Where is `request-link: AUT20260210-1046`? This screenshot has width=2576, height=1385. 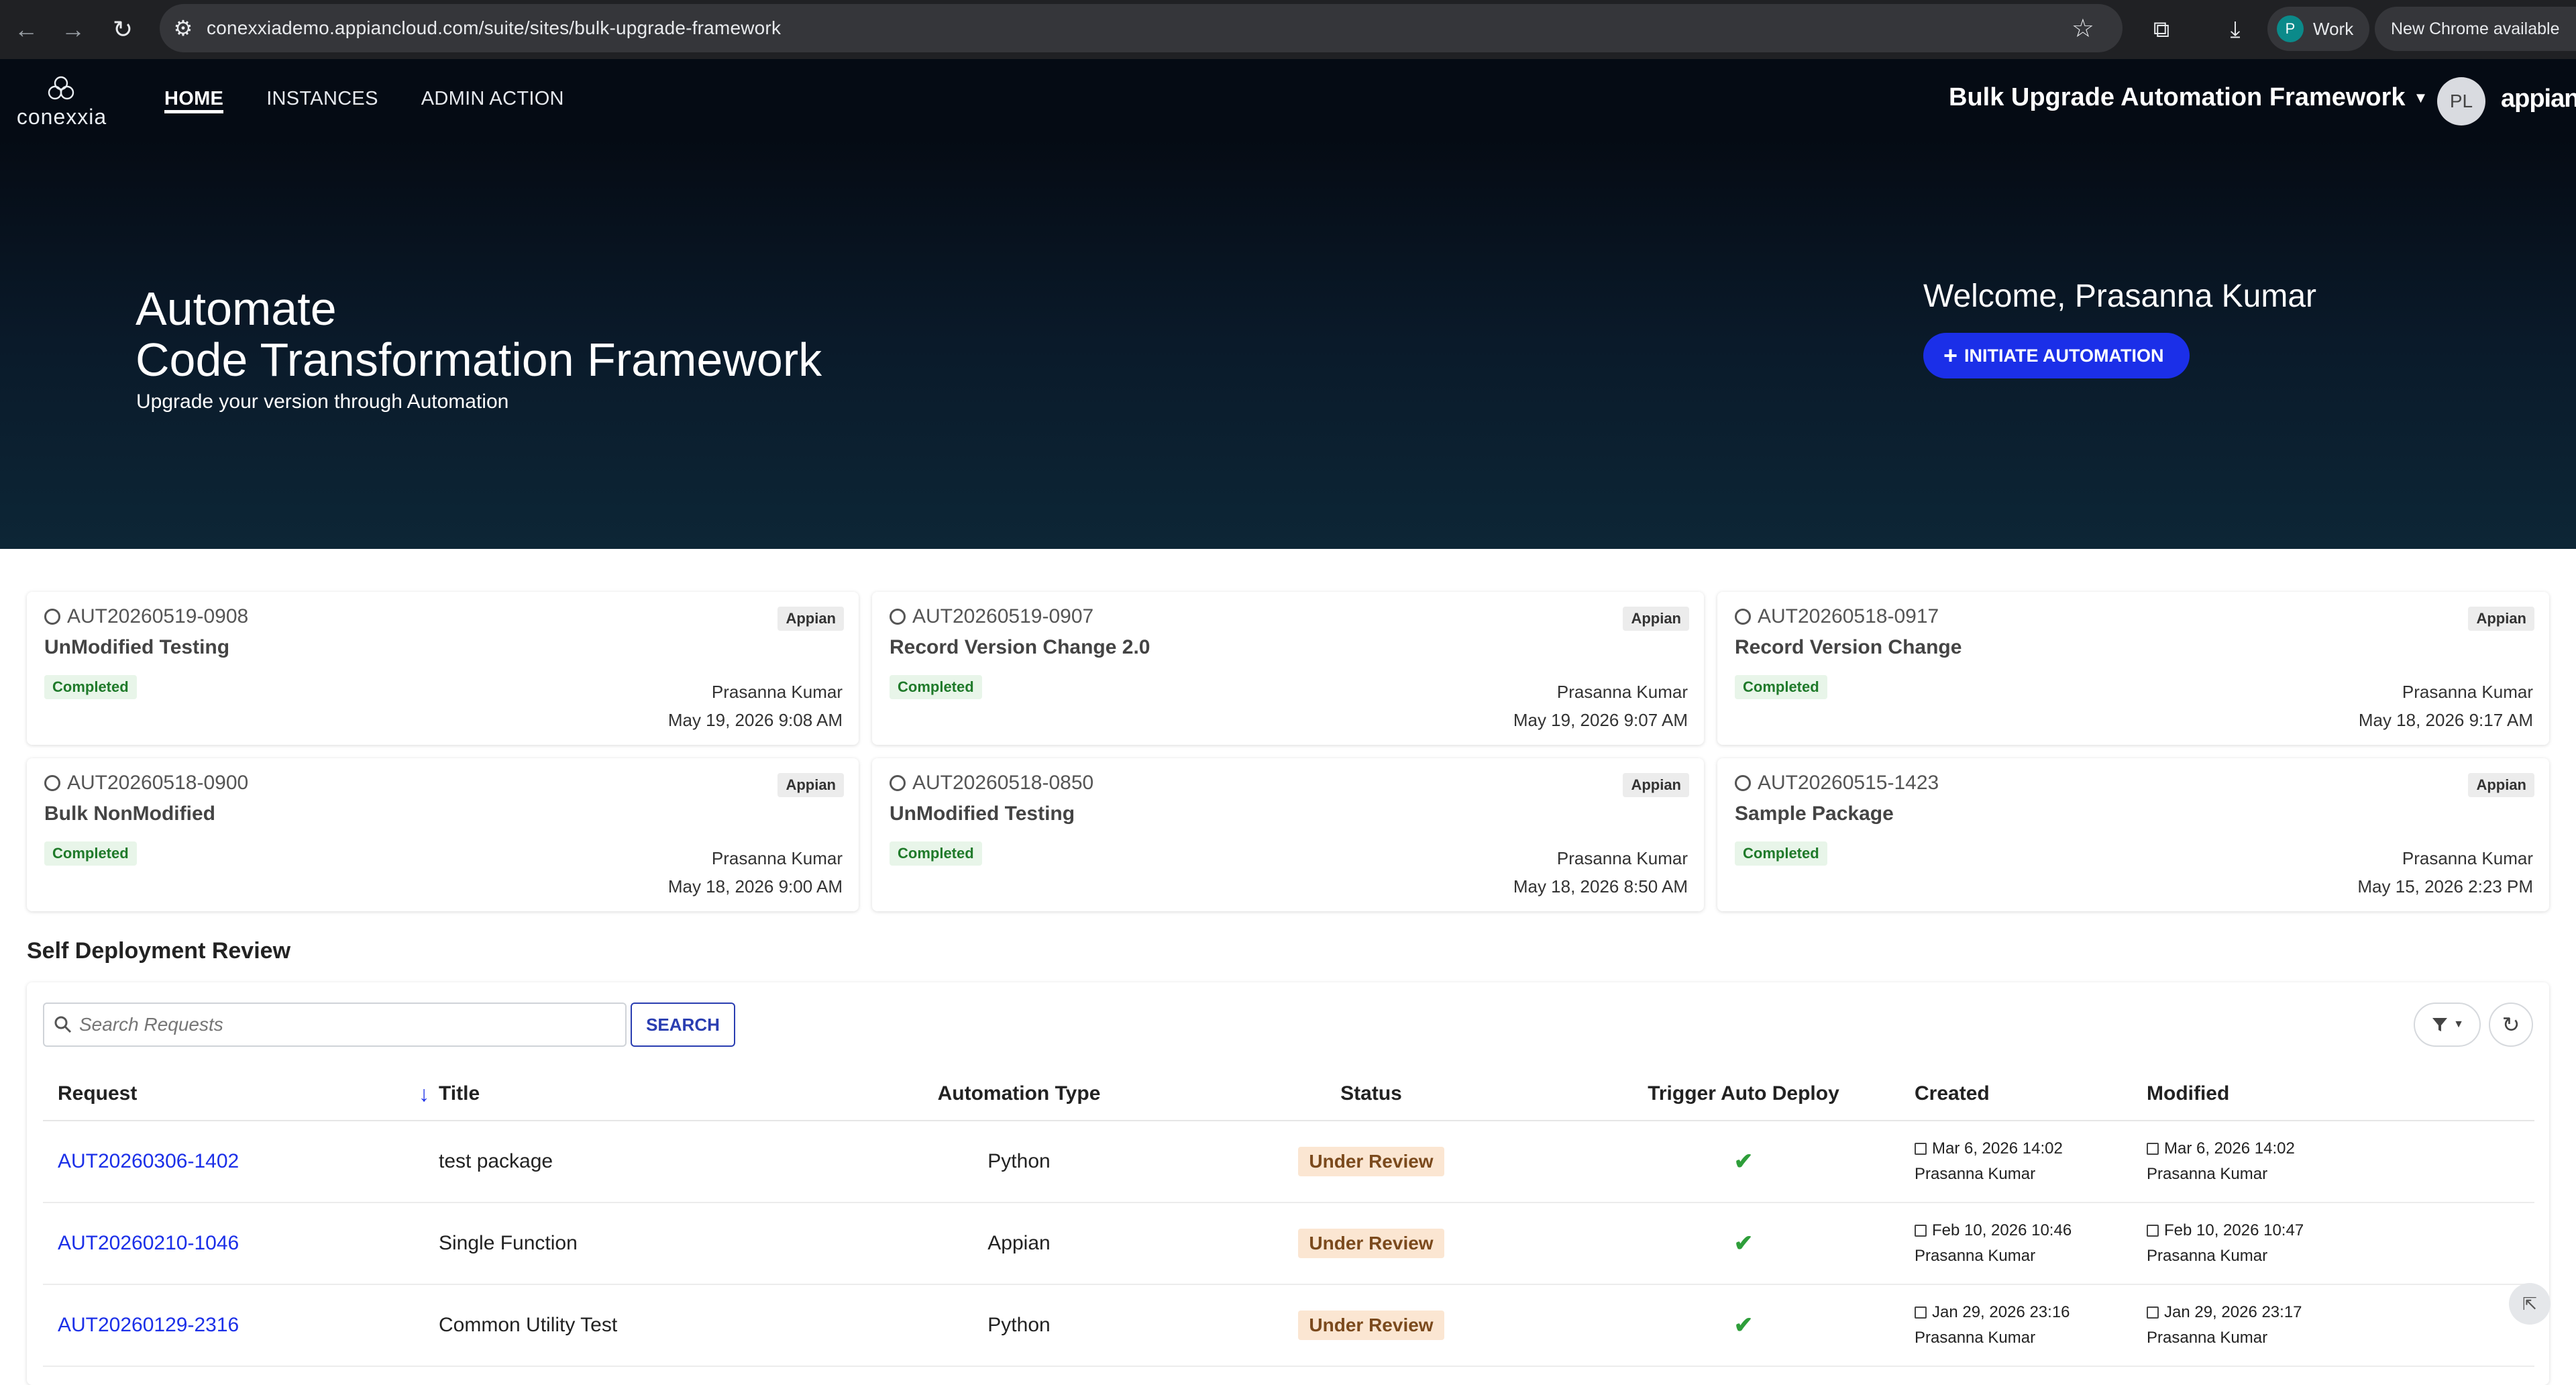
request-link: AUT20260210-1046 is located at coordinates (148, 1243).